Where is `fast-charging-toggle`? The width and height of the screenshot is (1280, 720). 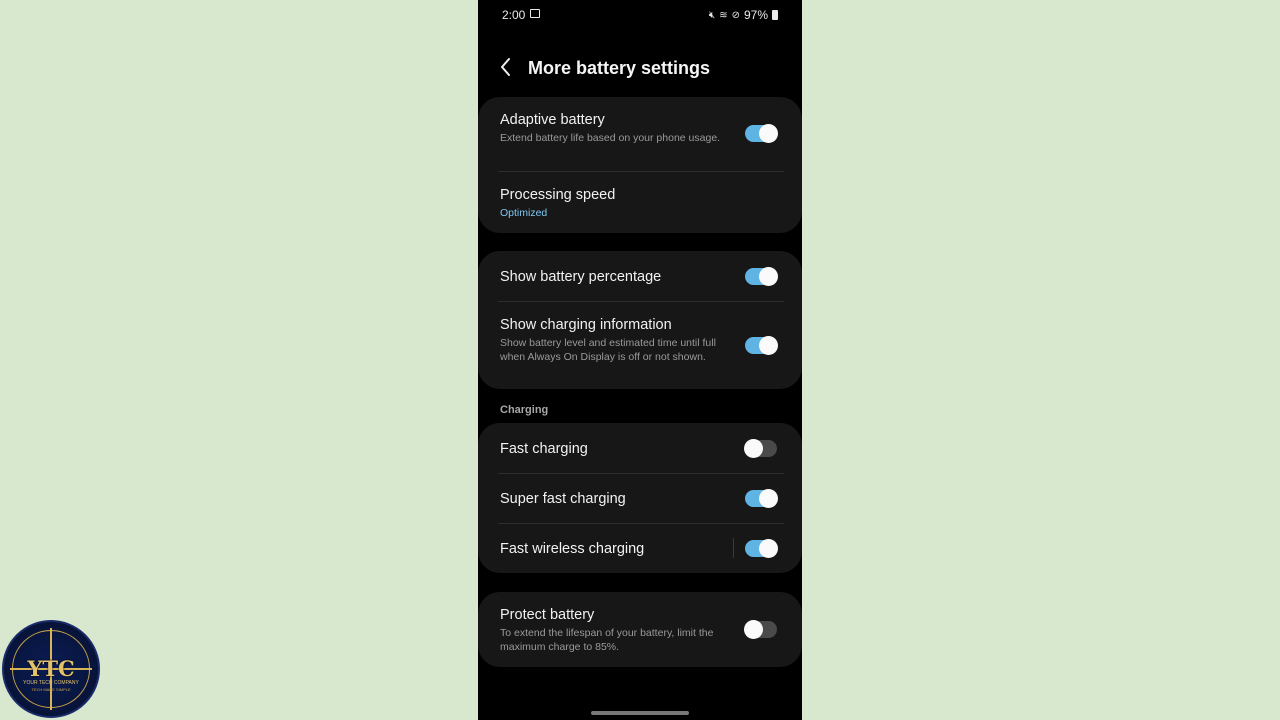 fast-charging-toggle is located at coordinates (760, 448).